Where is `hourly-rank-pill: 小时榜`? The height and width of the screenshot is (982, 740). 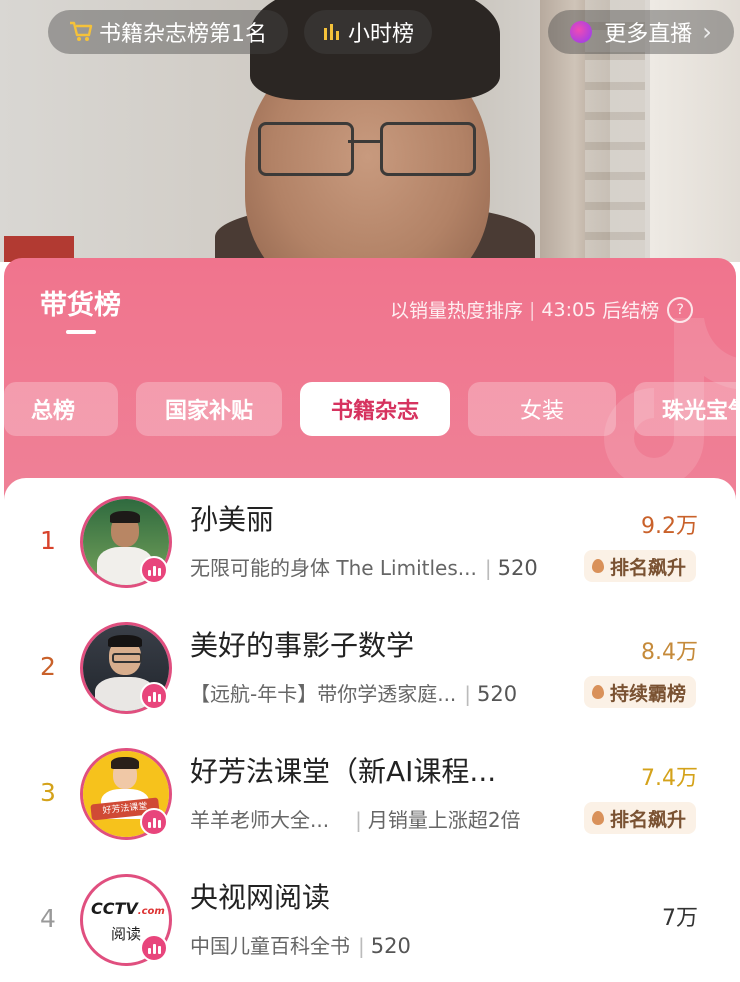
hourly-rank-pill: 小时榜 is located at coordinates (368, 32).